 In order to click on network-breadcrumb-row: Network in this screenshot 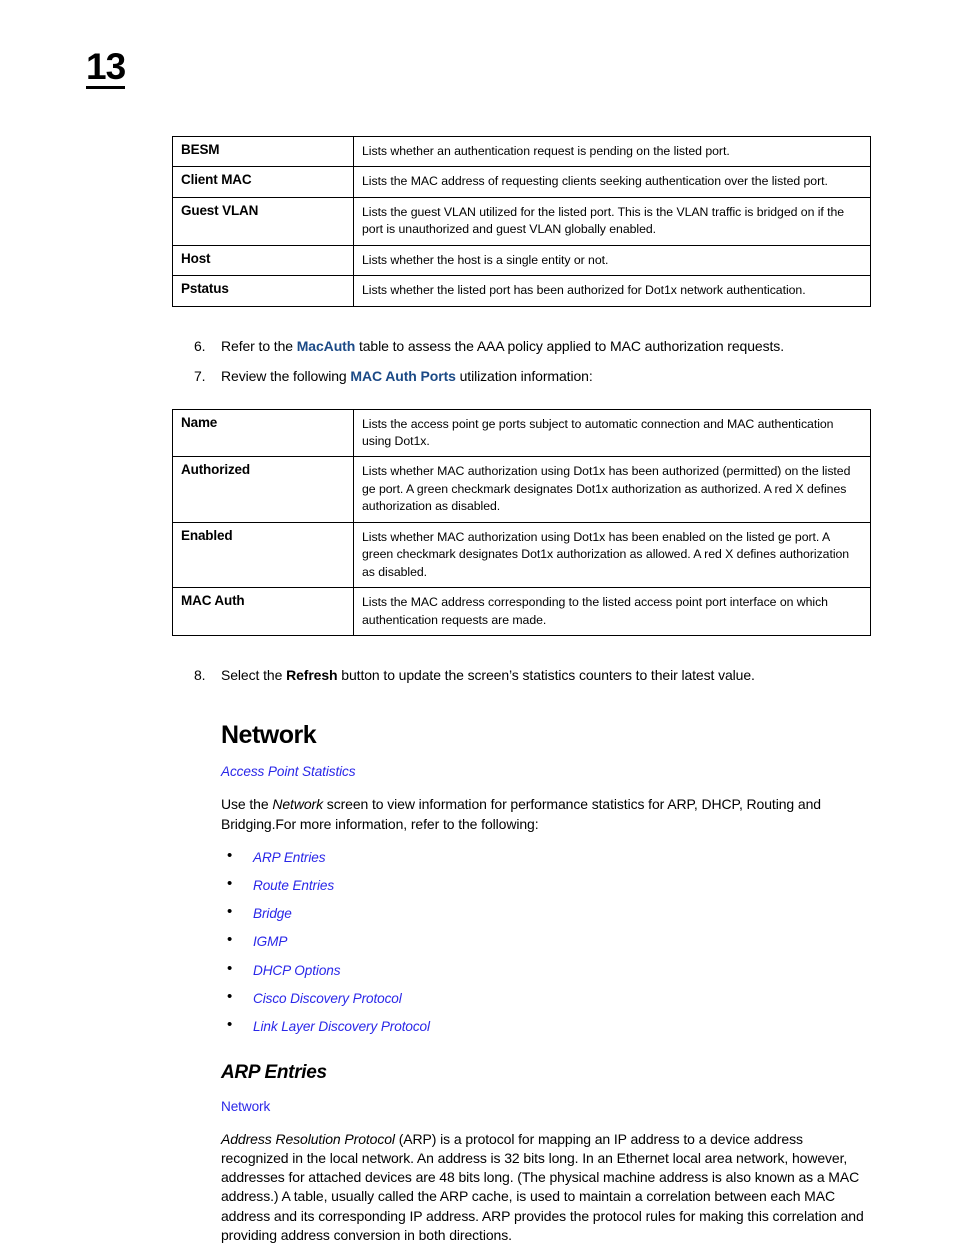, I will do `click(546, 1107)`.